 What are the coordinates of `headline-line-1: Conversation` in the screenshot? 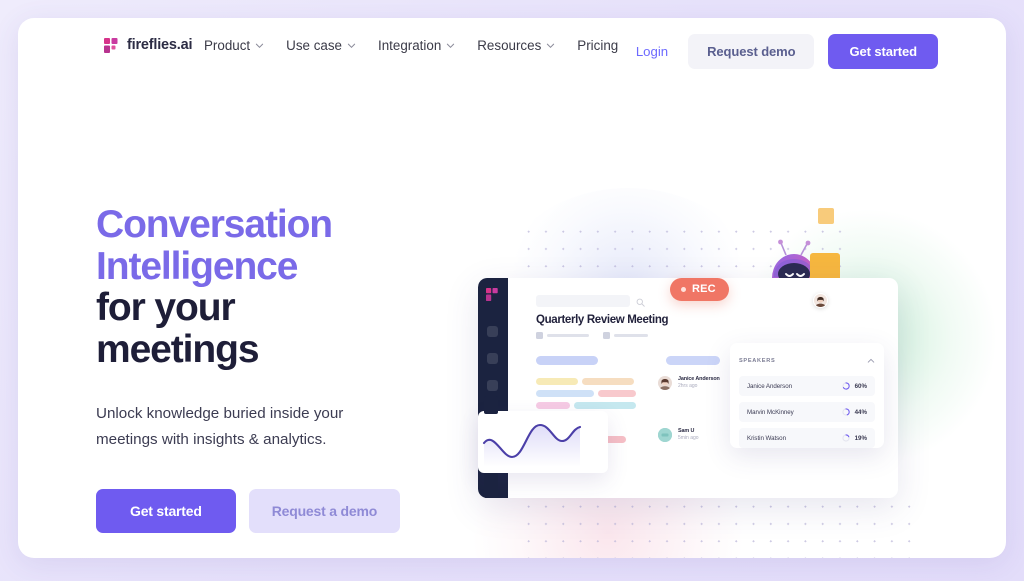 It's located at (214, 224).